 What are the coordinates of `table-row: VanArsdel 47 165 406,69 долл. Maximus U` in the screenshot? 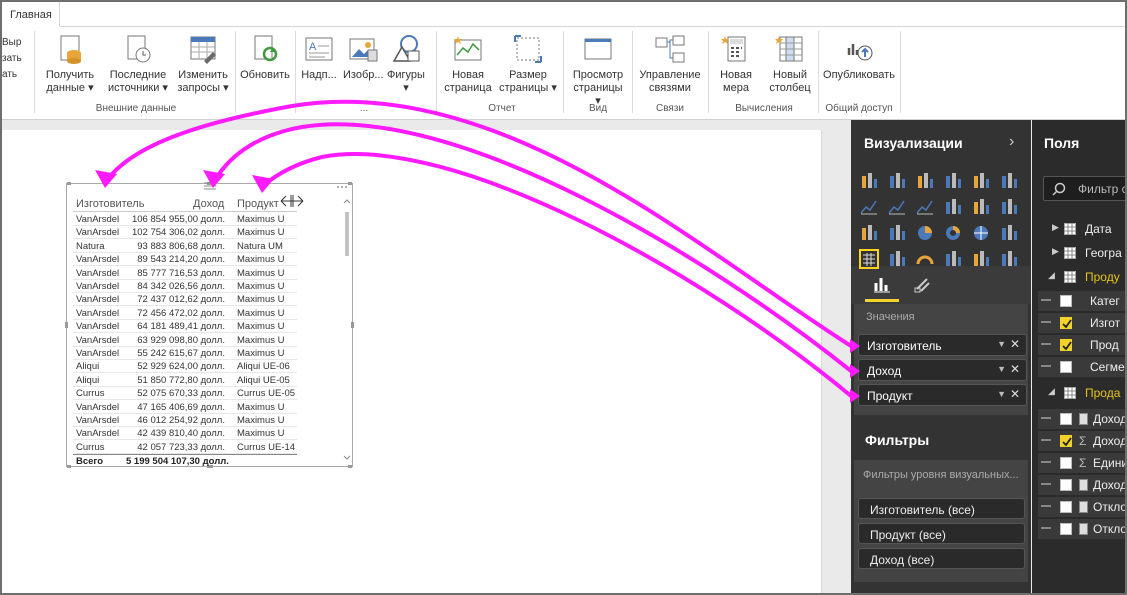 It's located at (185, 407).